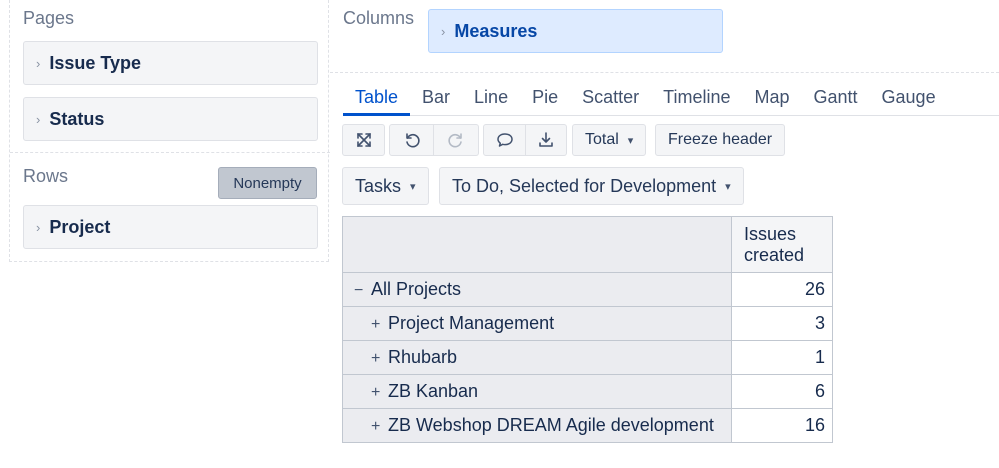 This screenshot has width=999, height=468. Describe the element at coordinates (436, 98) in the screenshot. I see `tab-bar: Bar` at that location.